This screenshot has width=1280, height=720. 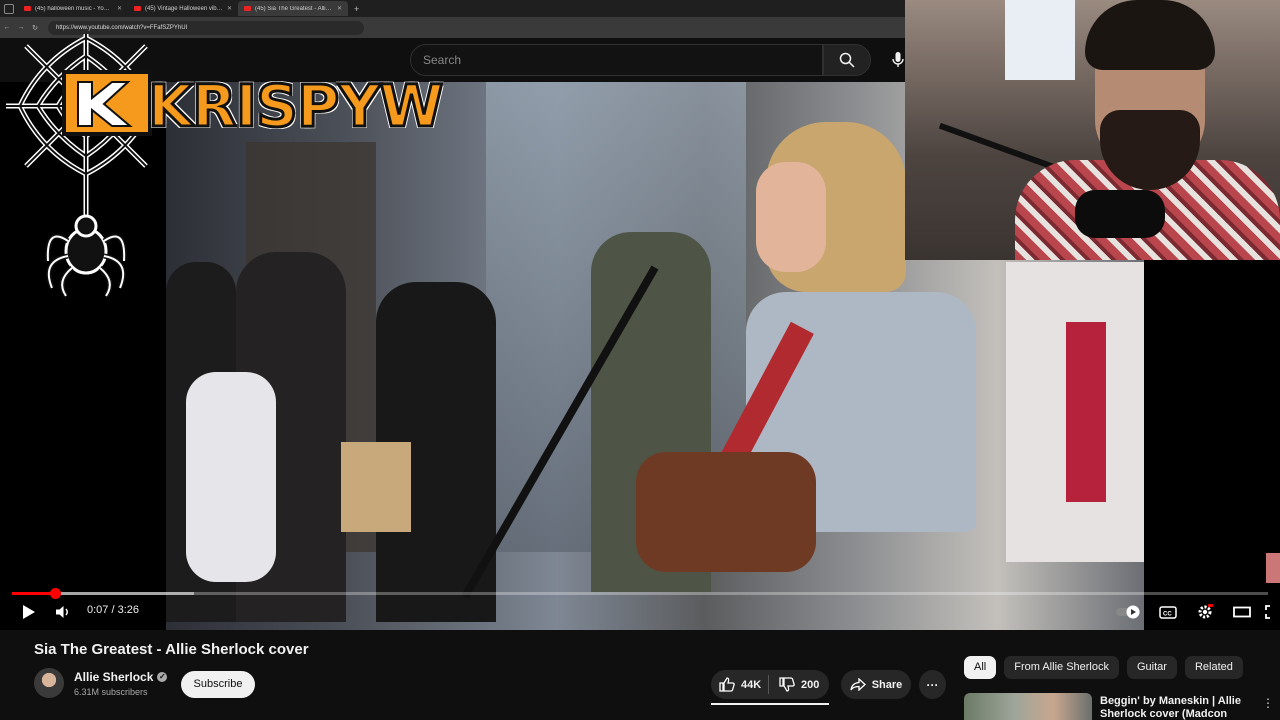 What do you see at coordinates (1120, 214) in the screenshot?
I see `webcam-microphone` at bounding box center [1120, 214].